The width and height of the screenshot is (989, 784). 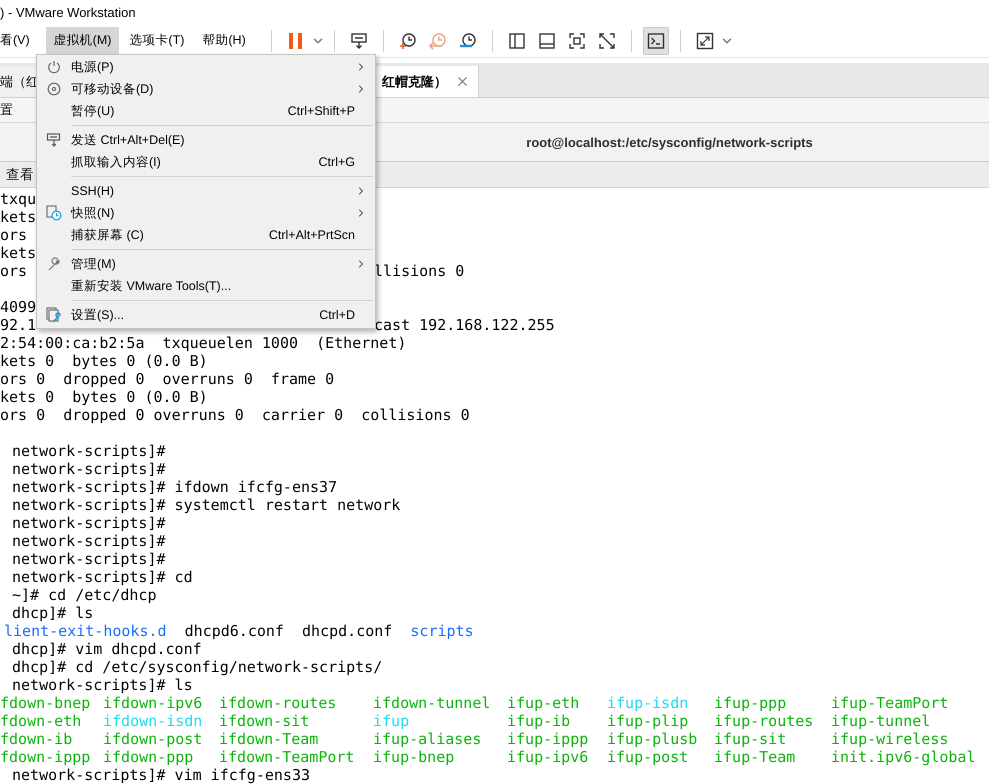 What do you see at coordinates (705, 41) in the screenshot?
I see `fullscreen-icon` at bounding box center [705, 41].